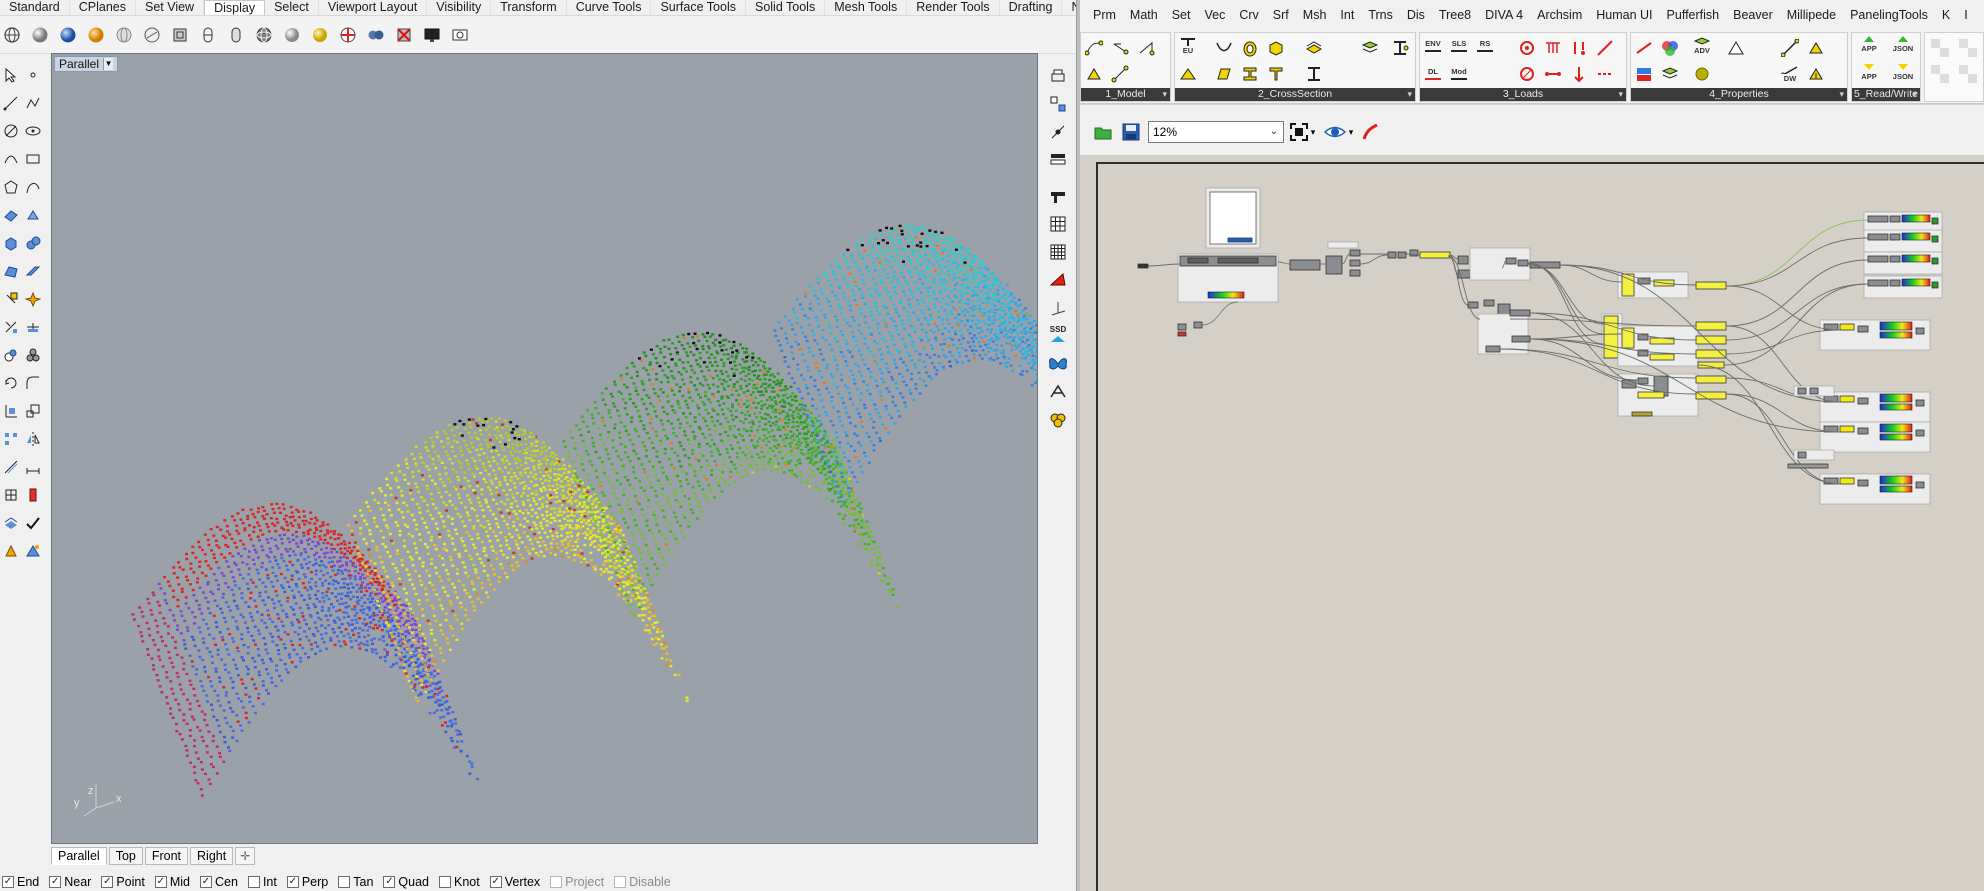 The height and width of the screenshot is (891, 1984). Describe the element at coordinates (11, 383) in the screenshot. I see `rotate-icon` at that location.